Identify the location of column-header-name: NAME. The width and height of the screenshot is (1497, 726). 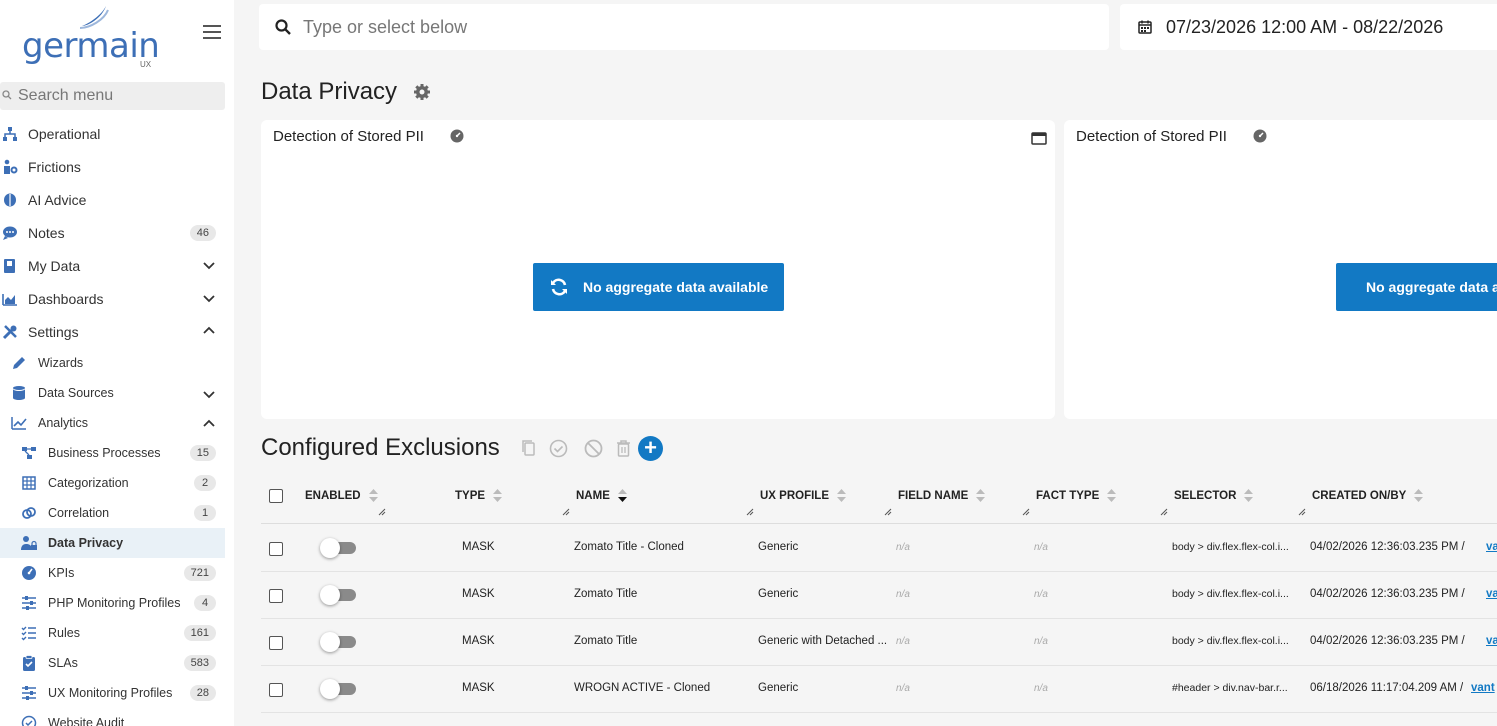
(601, 495).